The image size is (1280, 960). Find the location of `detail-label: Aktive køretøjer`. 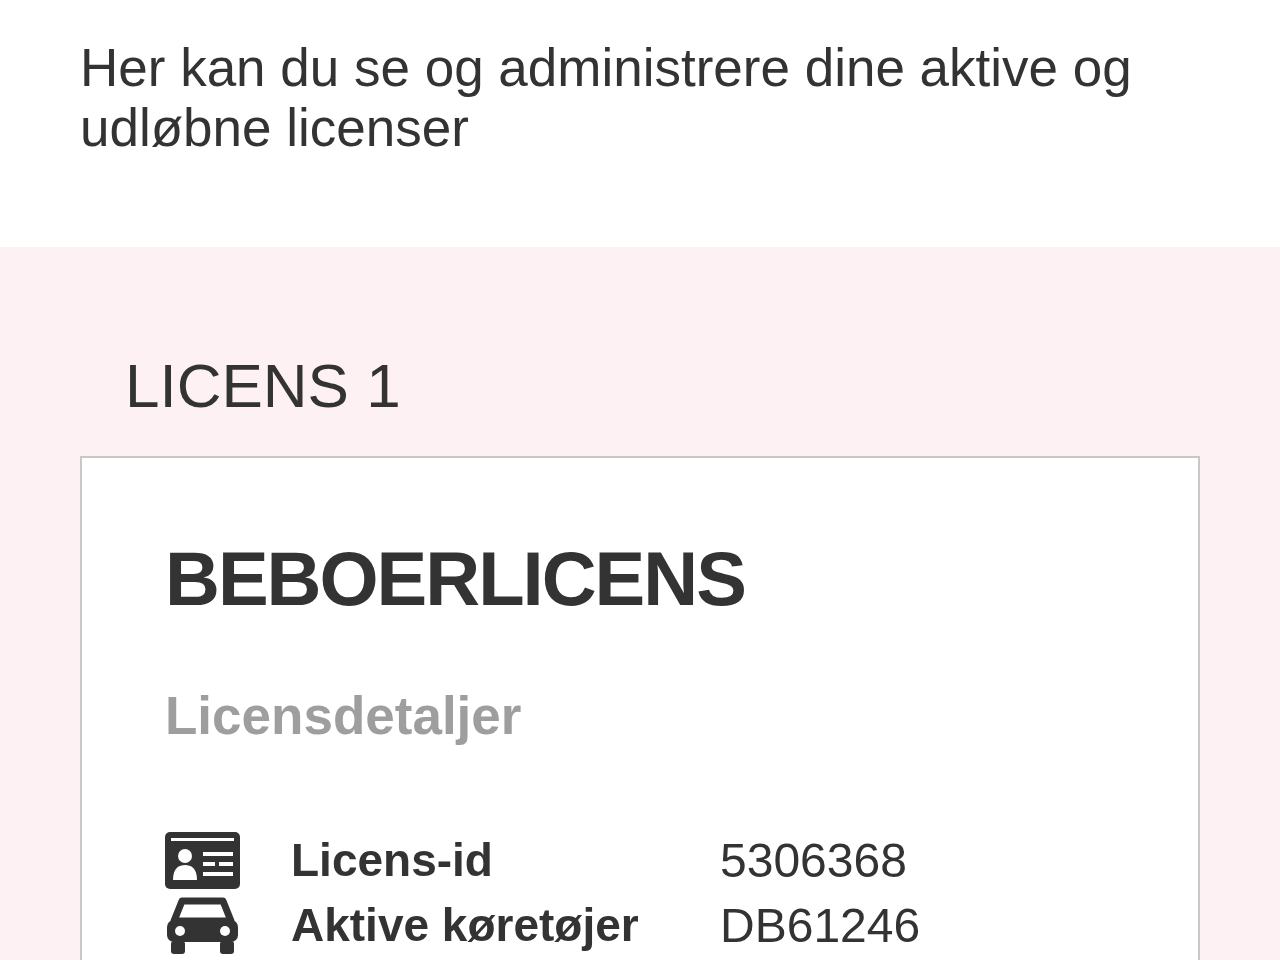

detail-label: Aktive køretøjer is located at coordinates (465, 925).